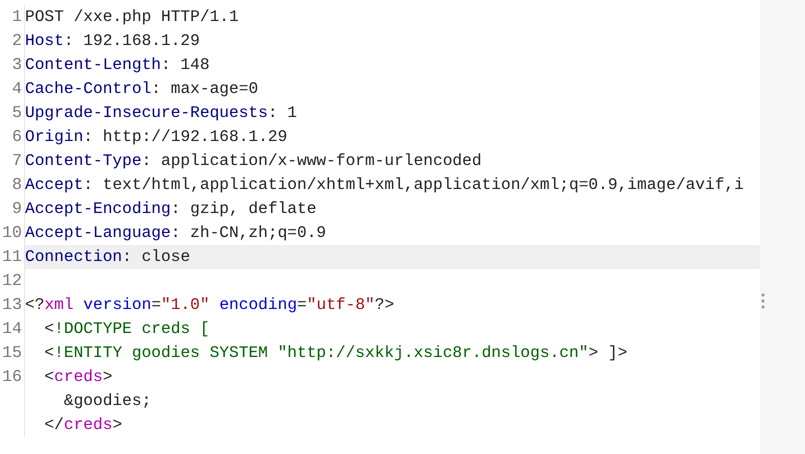 This screenshot has height=454, width=805. What do you see at coordinates (12, 329) in the screenshot?
I see `line-number: 14` at bounding box center [12, 329].